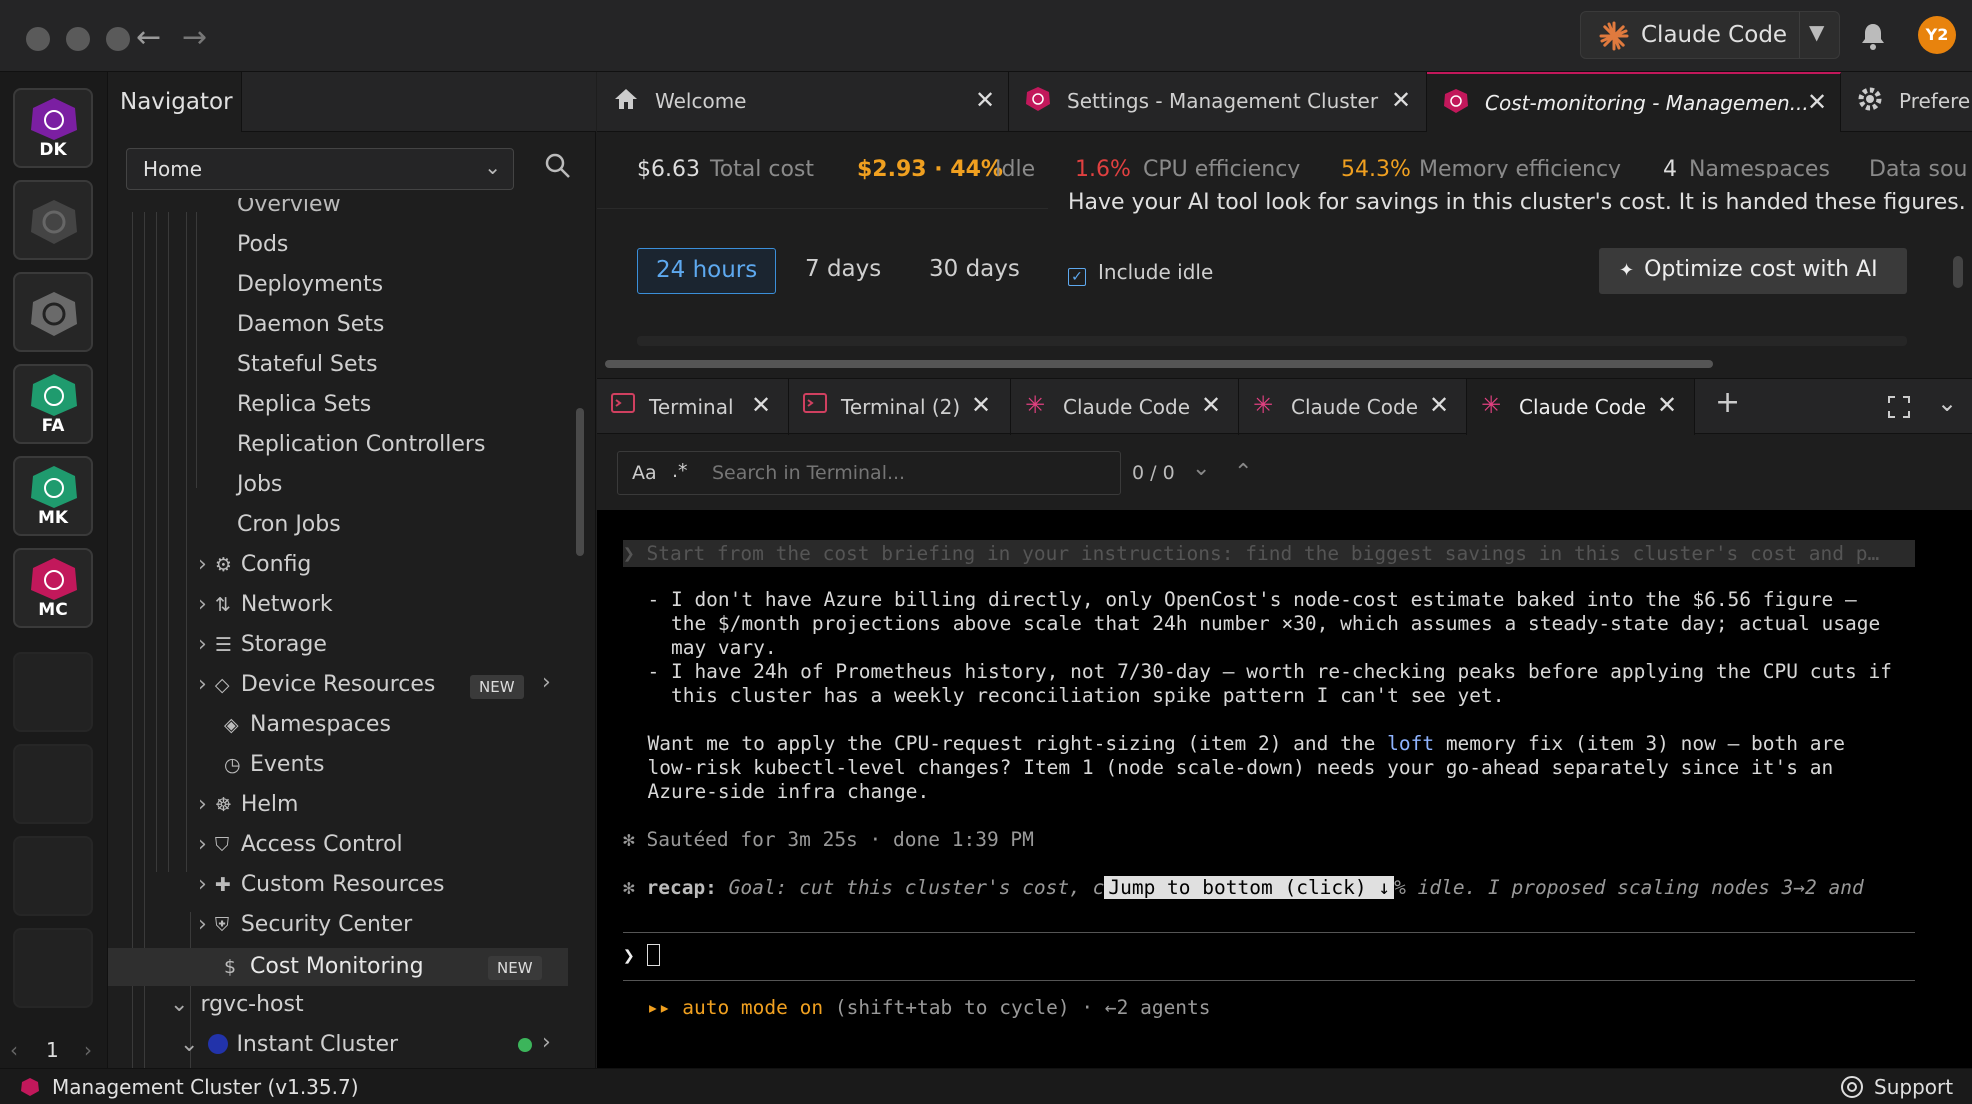 This screenshot has height=1104, width=1972. I want to click on tab-settings: Settings - Management Cluster ✕, so click(1218, 102).